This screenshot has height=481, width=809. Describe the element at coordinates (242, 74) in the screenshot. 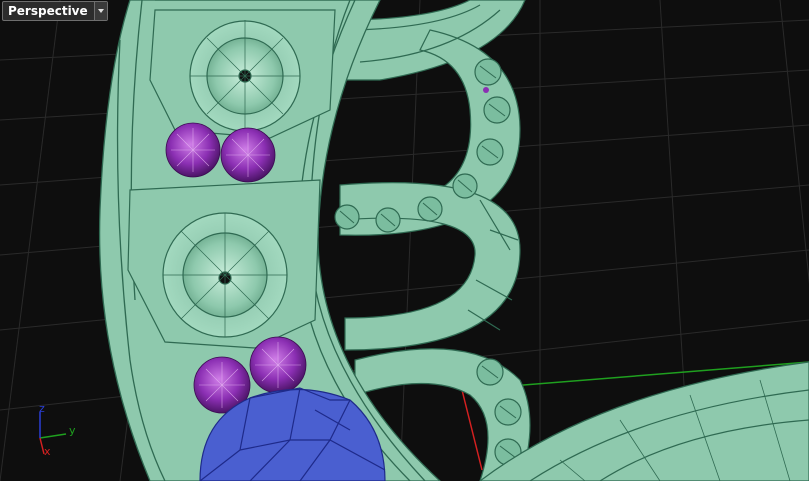

I see `setting-upper` at that location.